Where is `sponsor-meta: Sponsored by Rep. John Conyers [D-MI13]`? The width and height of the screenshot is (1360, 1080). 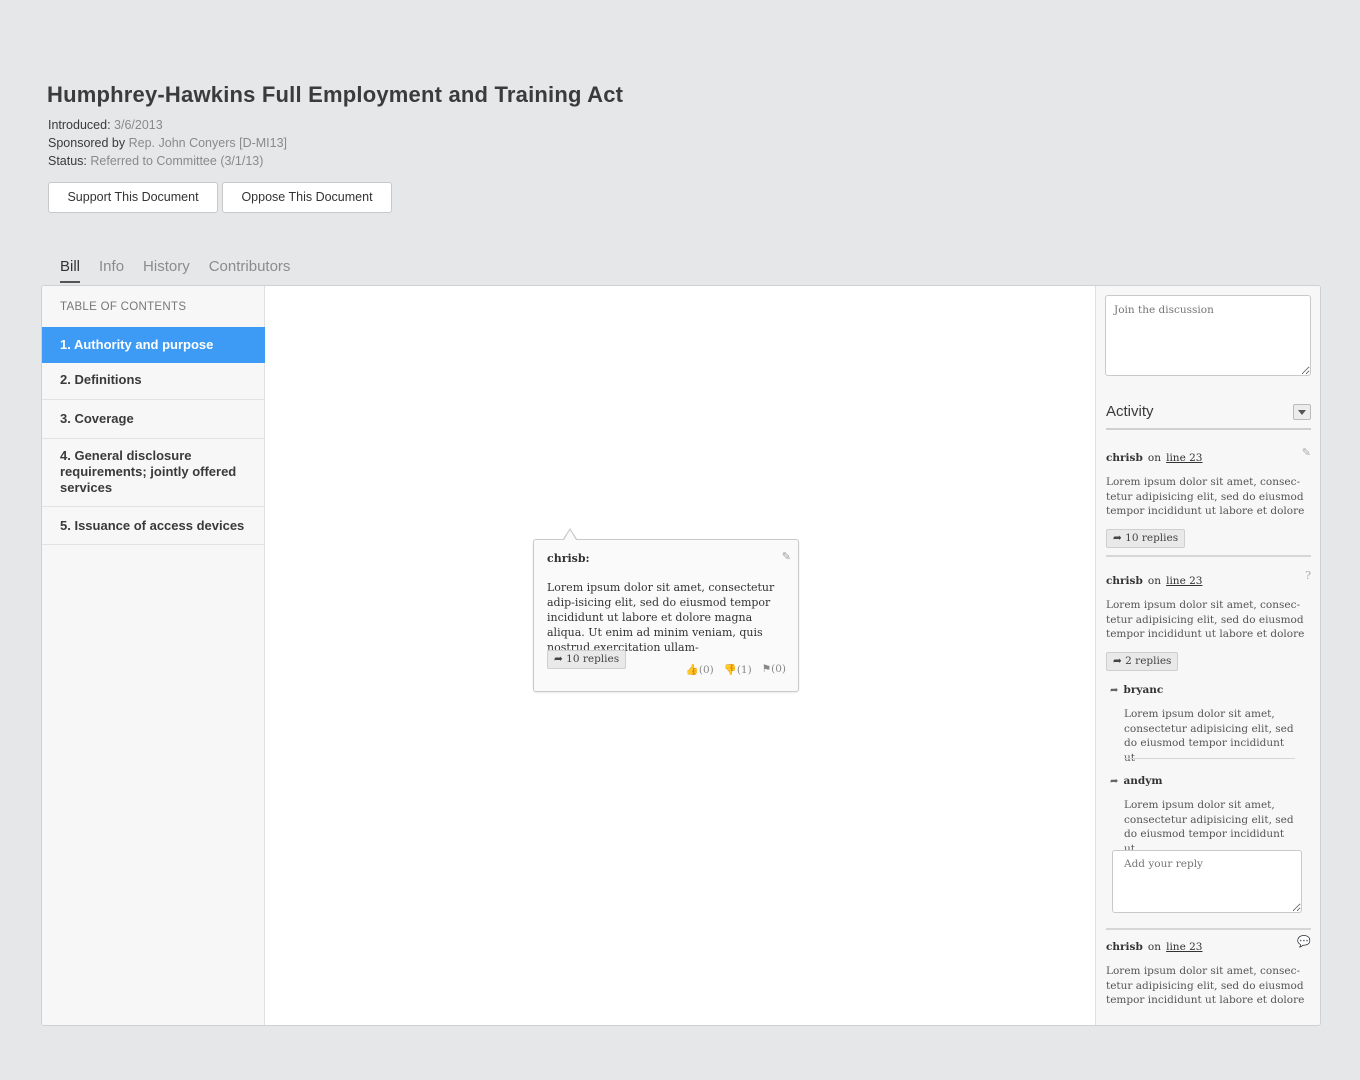
sponsor-meta: Sponsored by Rep. John Conyers [D-MI13] is located at coordinates (168, 143).